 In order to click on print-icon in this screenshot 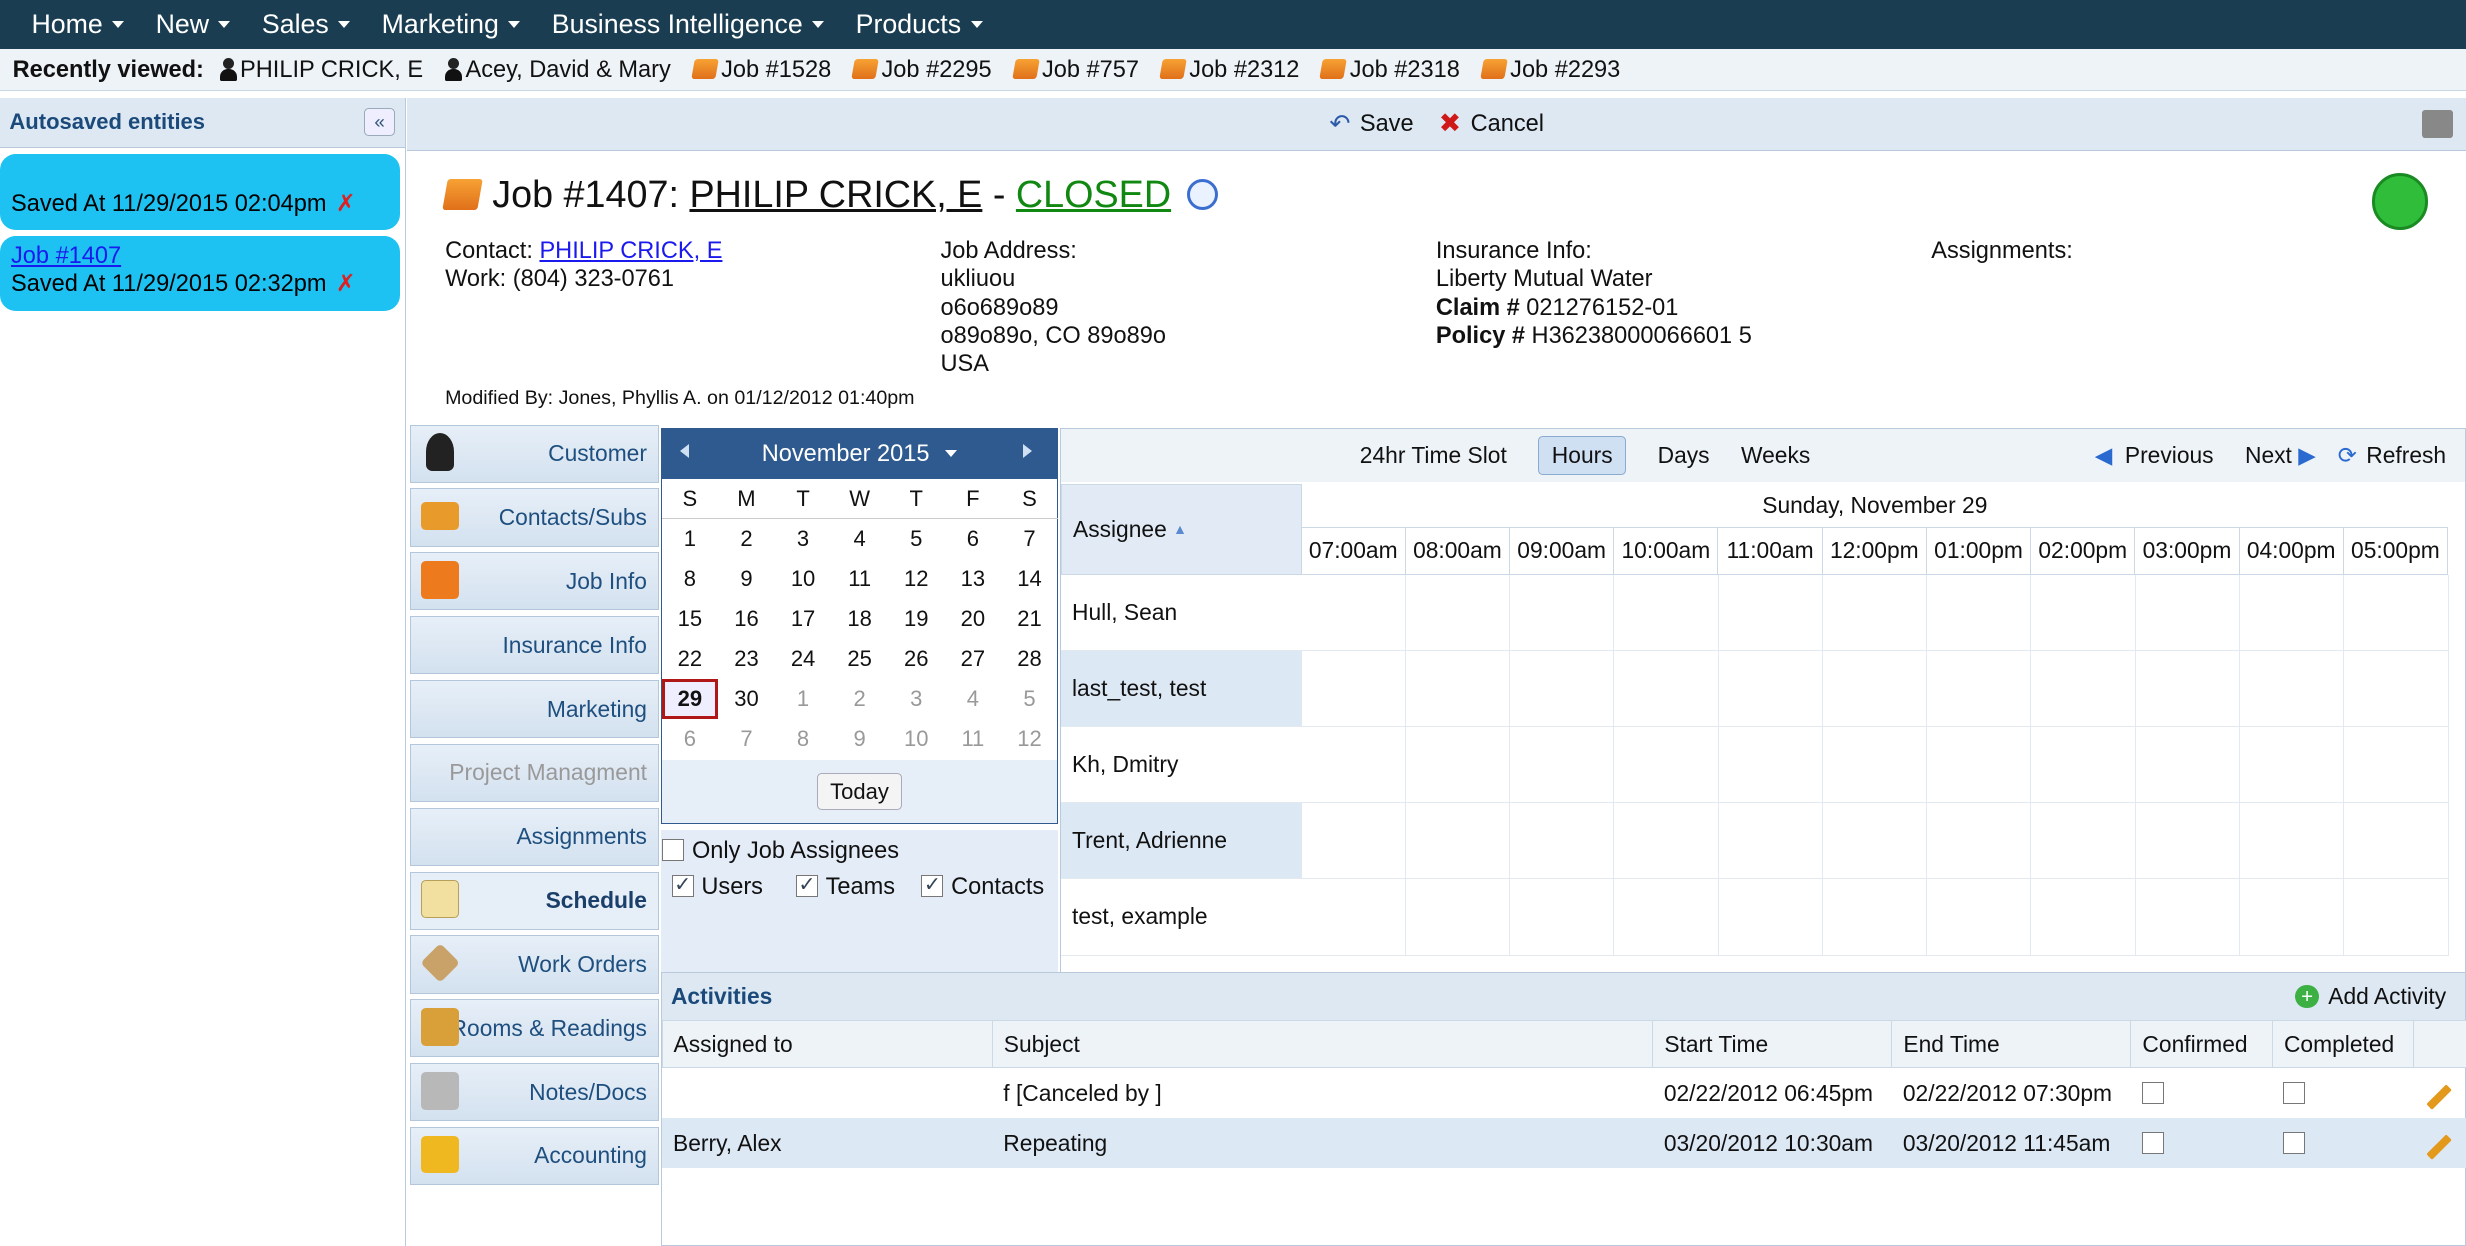, I will do `click(2437, 124)`.